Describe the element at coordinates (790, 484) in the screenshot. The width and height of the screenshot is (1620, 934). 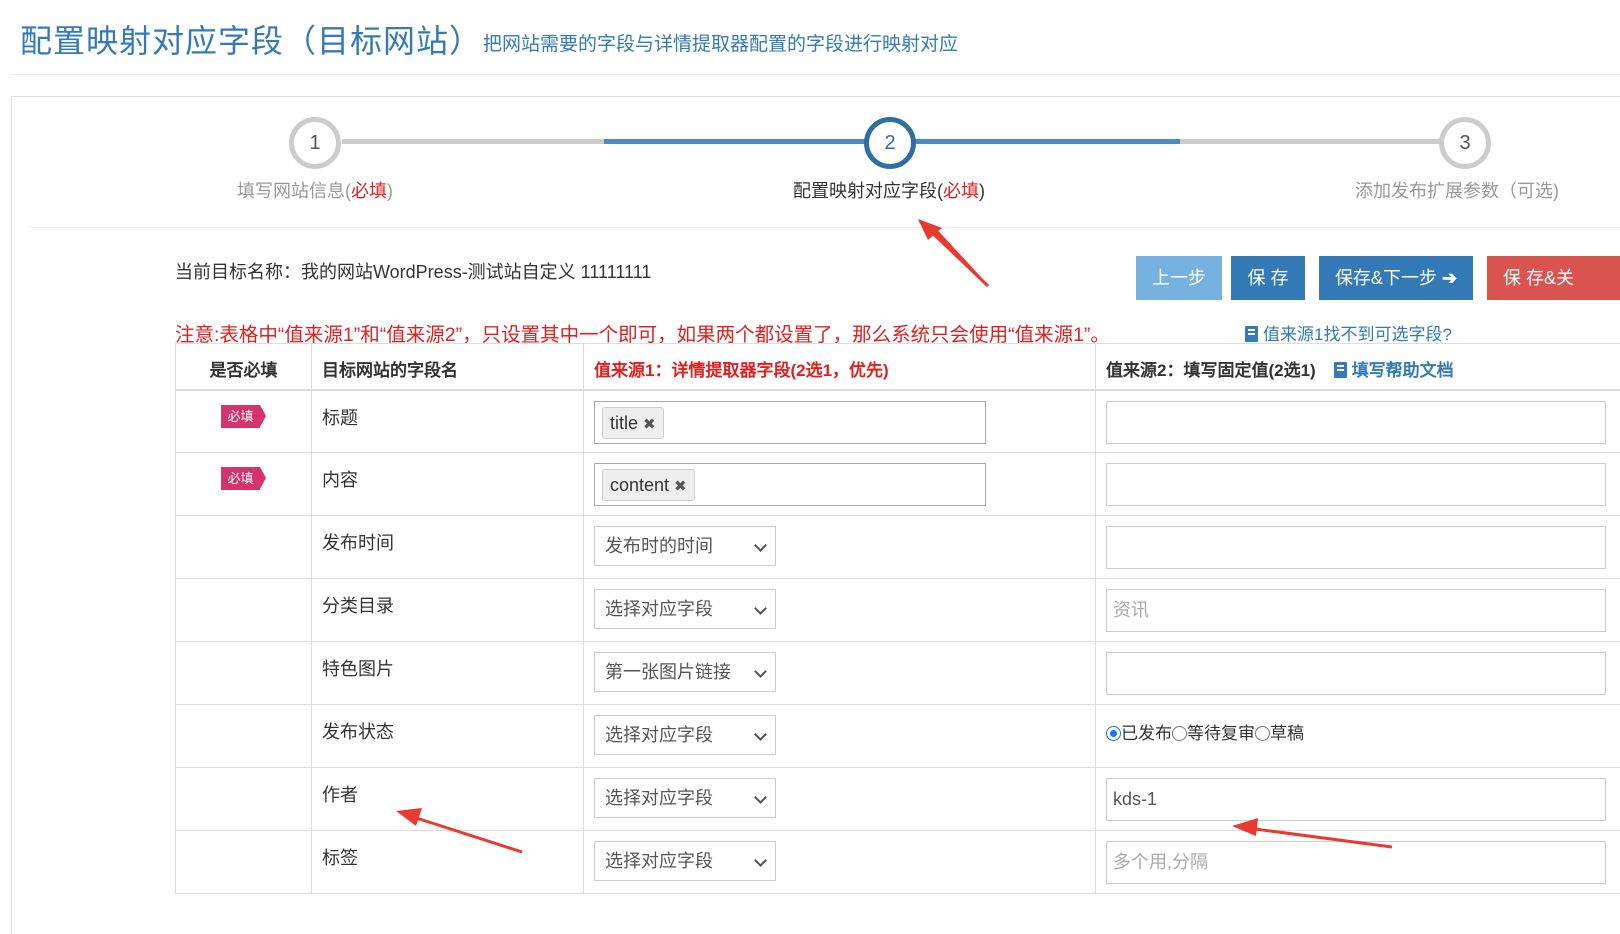
I see `source1-tag-input: content ✖` at that location.